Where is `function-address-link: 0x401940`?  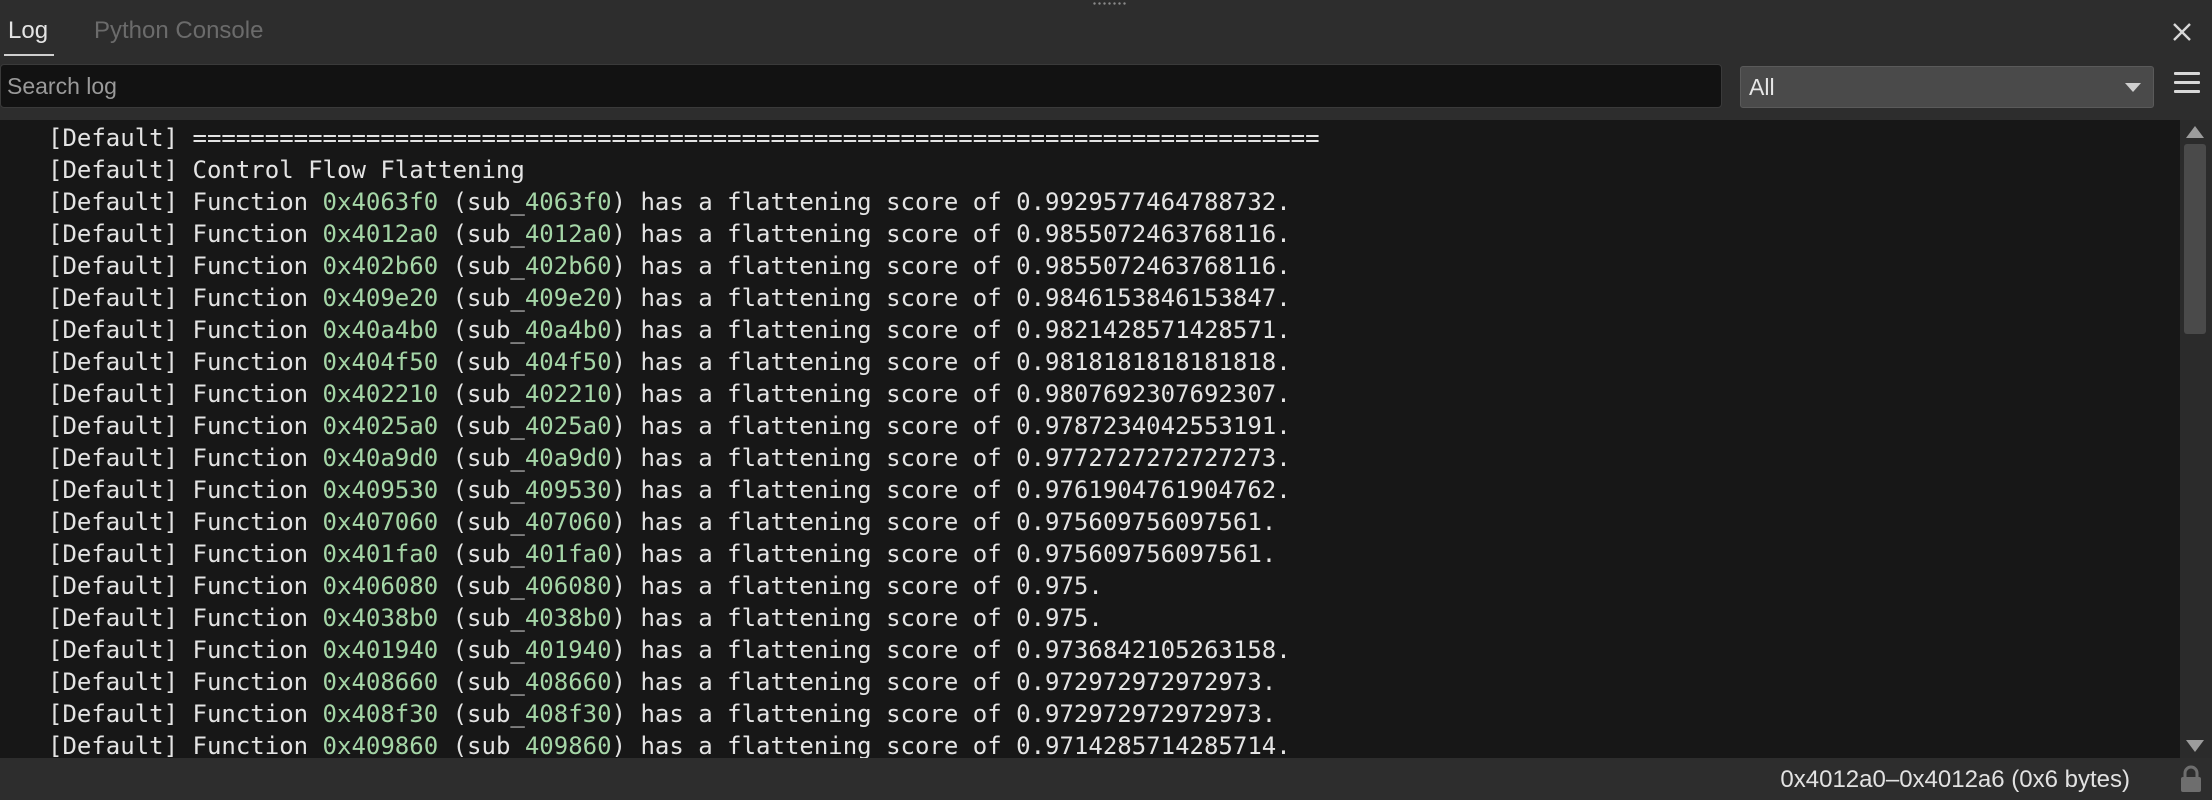 function-address-link: 0x401940 is located at coordinates (381, 650).